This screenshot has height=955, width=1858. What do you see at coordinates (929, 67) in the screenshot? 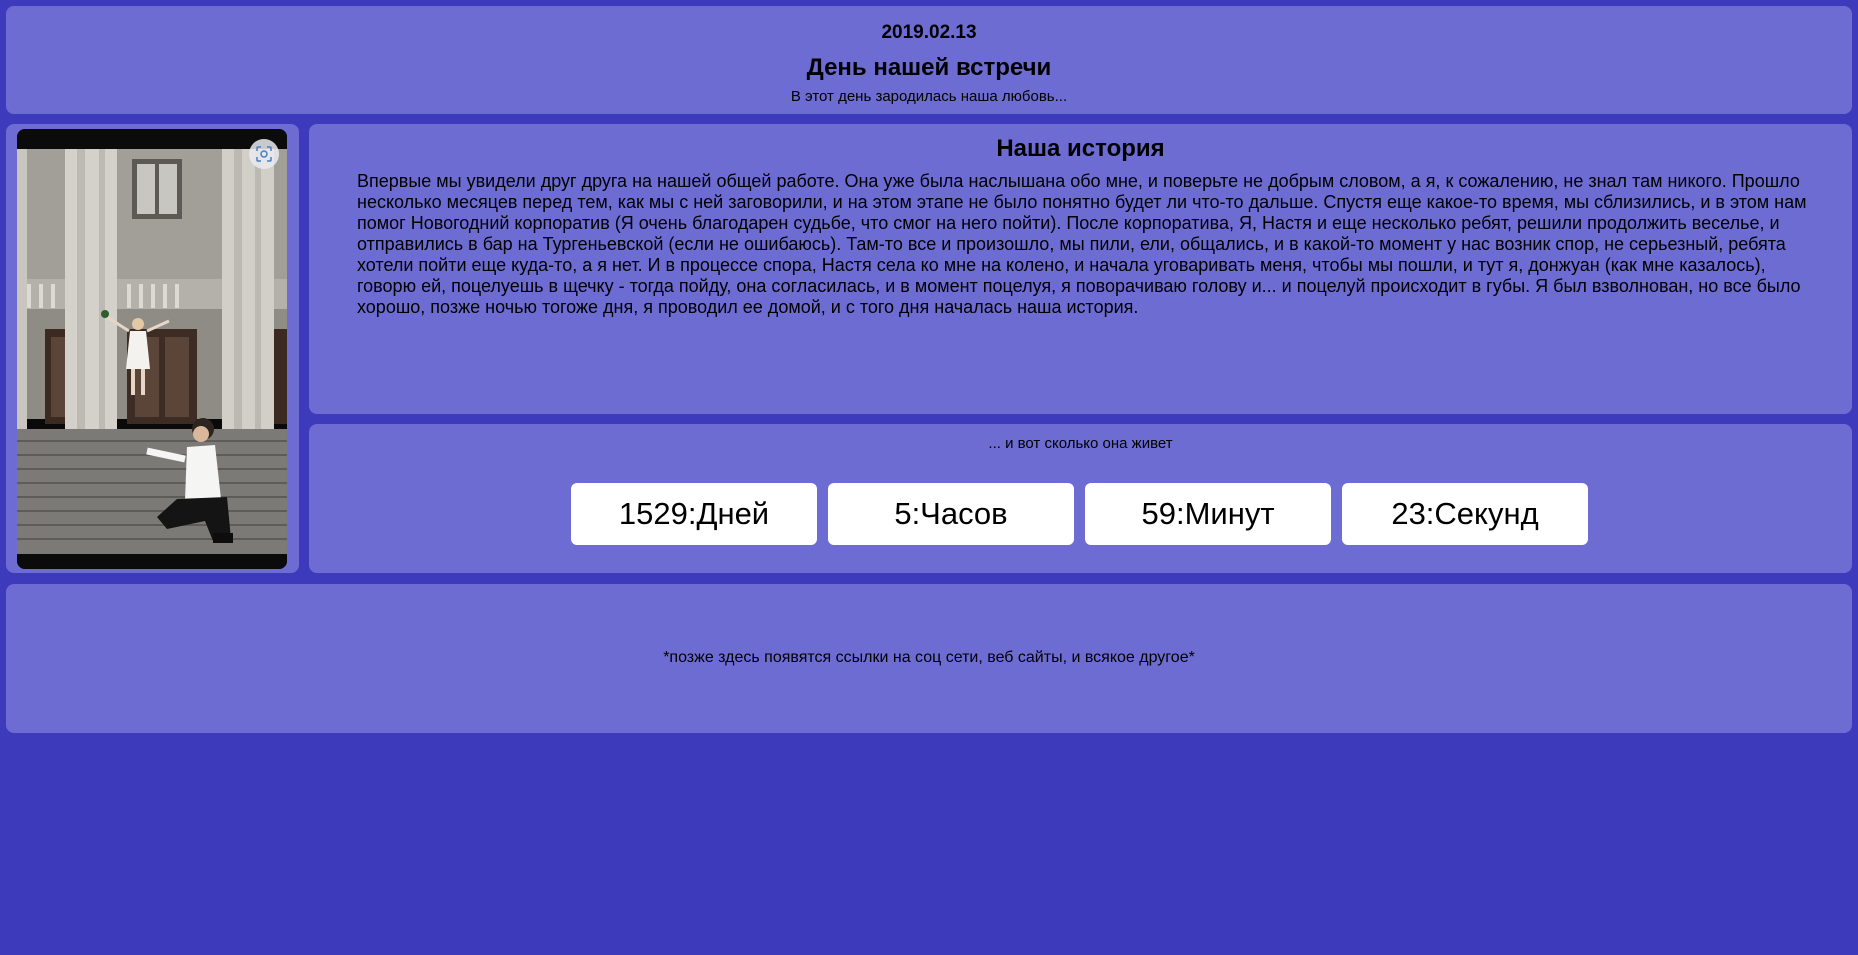
I see `page-title: День нашей встречи` at bounding box center [929, 67].